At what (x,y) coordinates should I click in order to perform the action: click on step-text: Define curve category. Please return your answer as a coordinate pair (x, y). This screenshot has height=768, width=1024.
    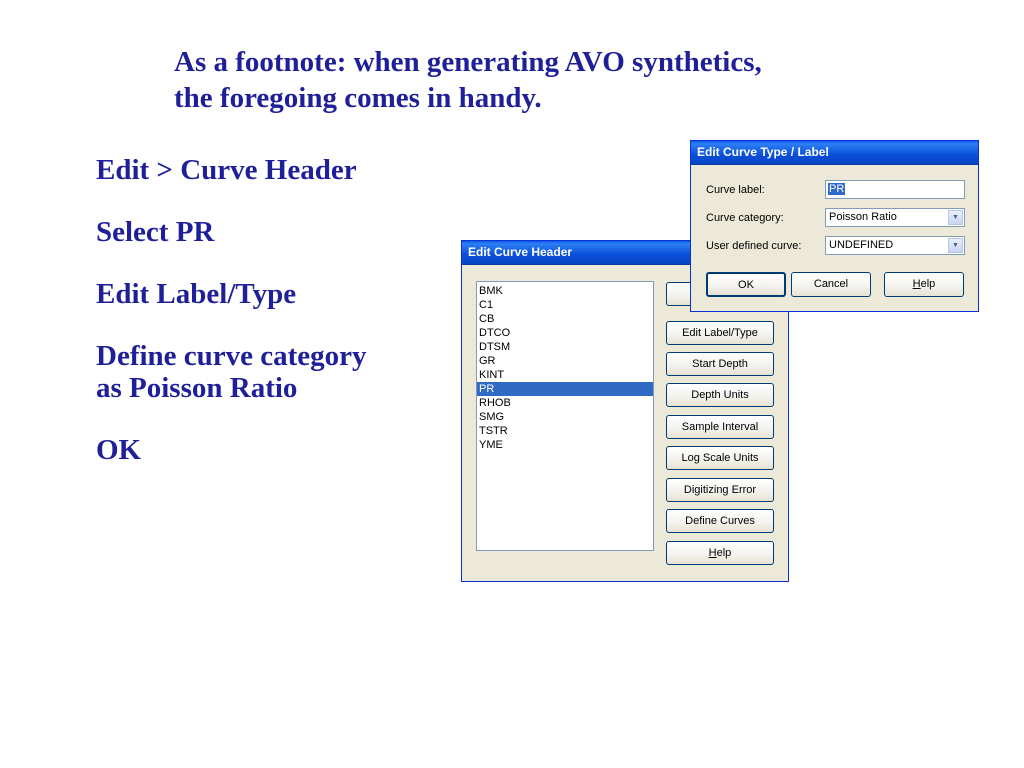
    Looking at the image, I should click on (231, 356).